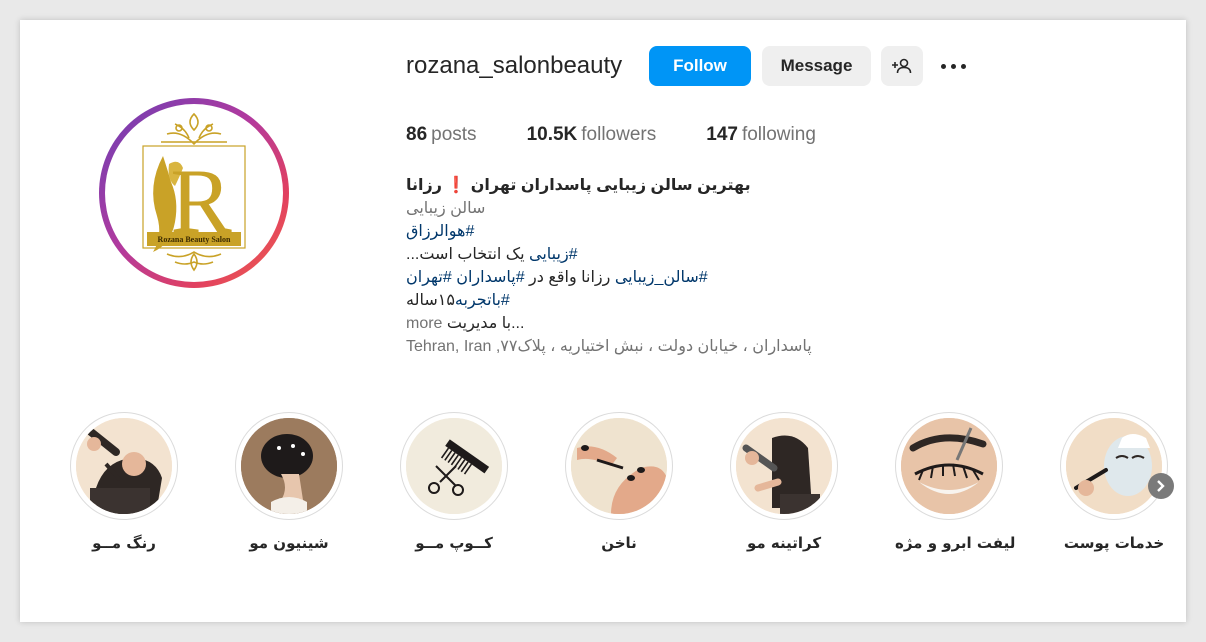 This screenshot has width=1206, height=642. I want to click on highlight-label: رنگ مــو, so click(124, 543).